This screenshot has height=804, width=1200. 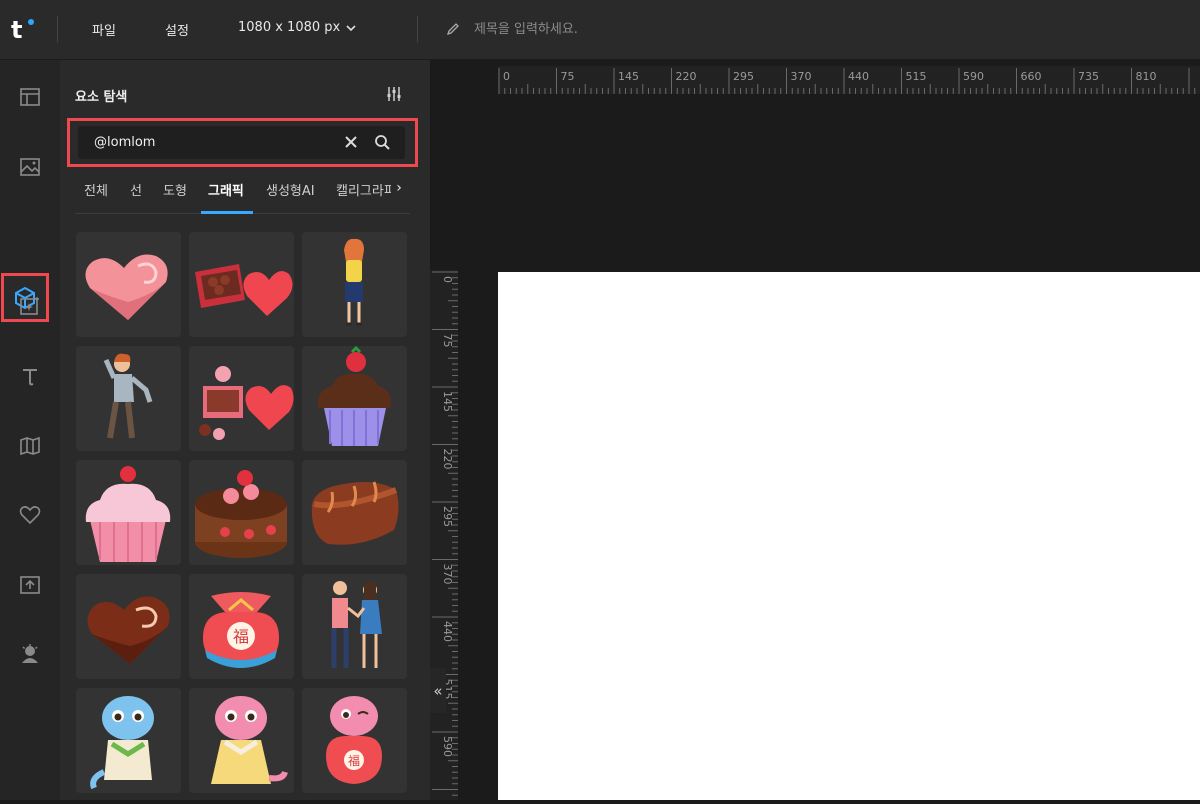 I want to click on top-bar: t 파일 설정 1080 x 1080 px, so click(x=600, y=30).